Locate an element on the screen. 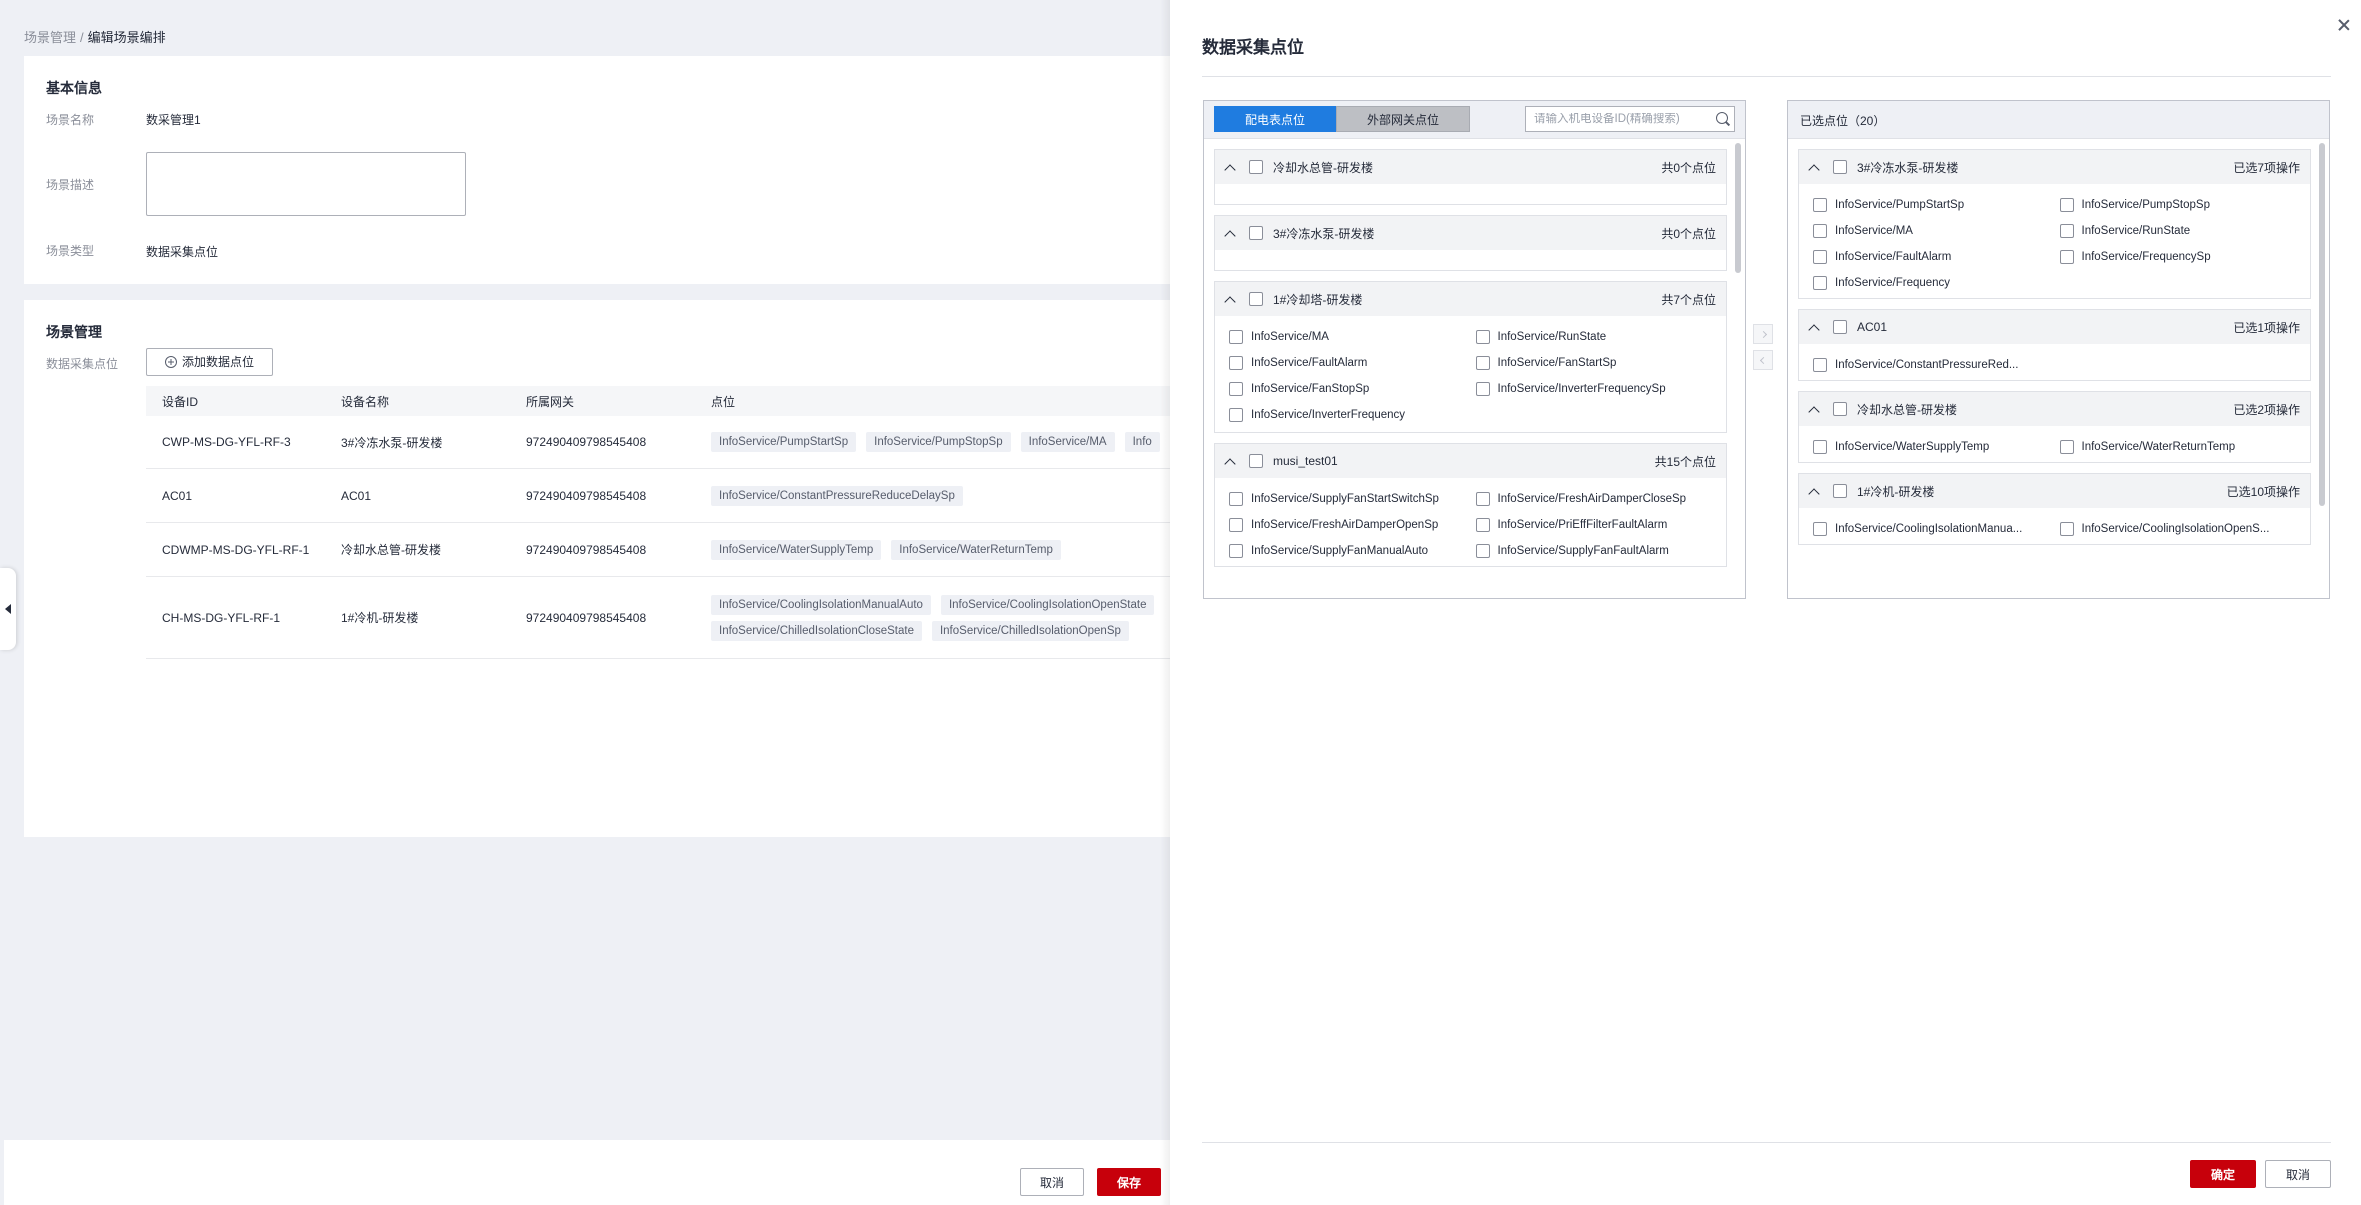 The height and width of the screenshot is (1205, 2361). point-tag: InfoService/CoolingIsolationManualAuto is located at coordinates (821, 604).